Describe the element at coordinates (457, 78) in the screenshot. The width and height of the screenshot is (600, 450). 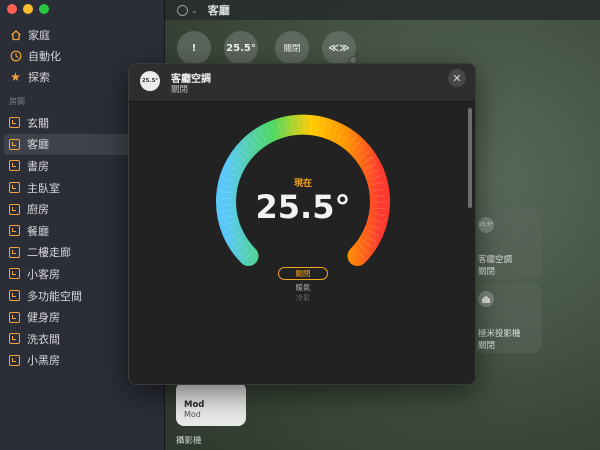
I see `close-icon: ✕` at that location.